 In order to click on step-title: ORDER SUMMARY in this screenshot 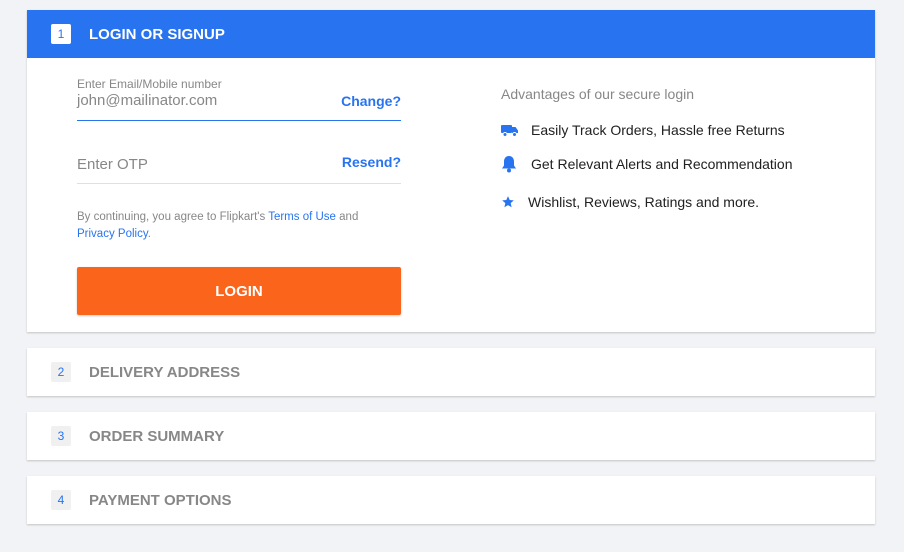, I will do `click(157, 436)`.